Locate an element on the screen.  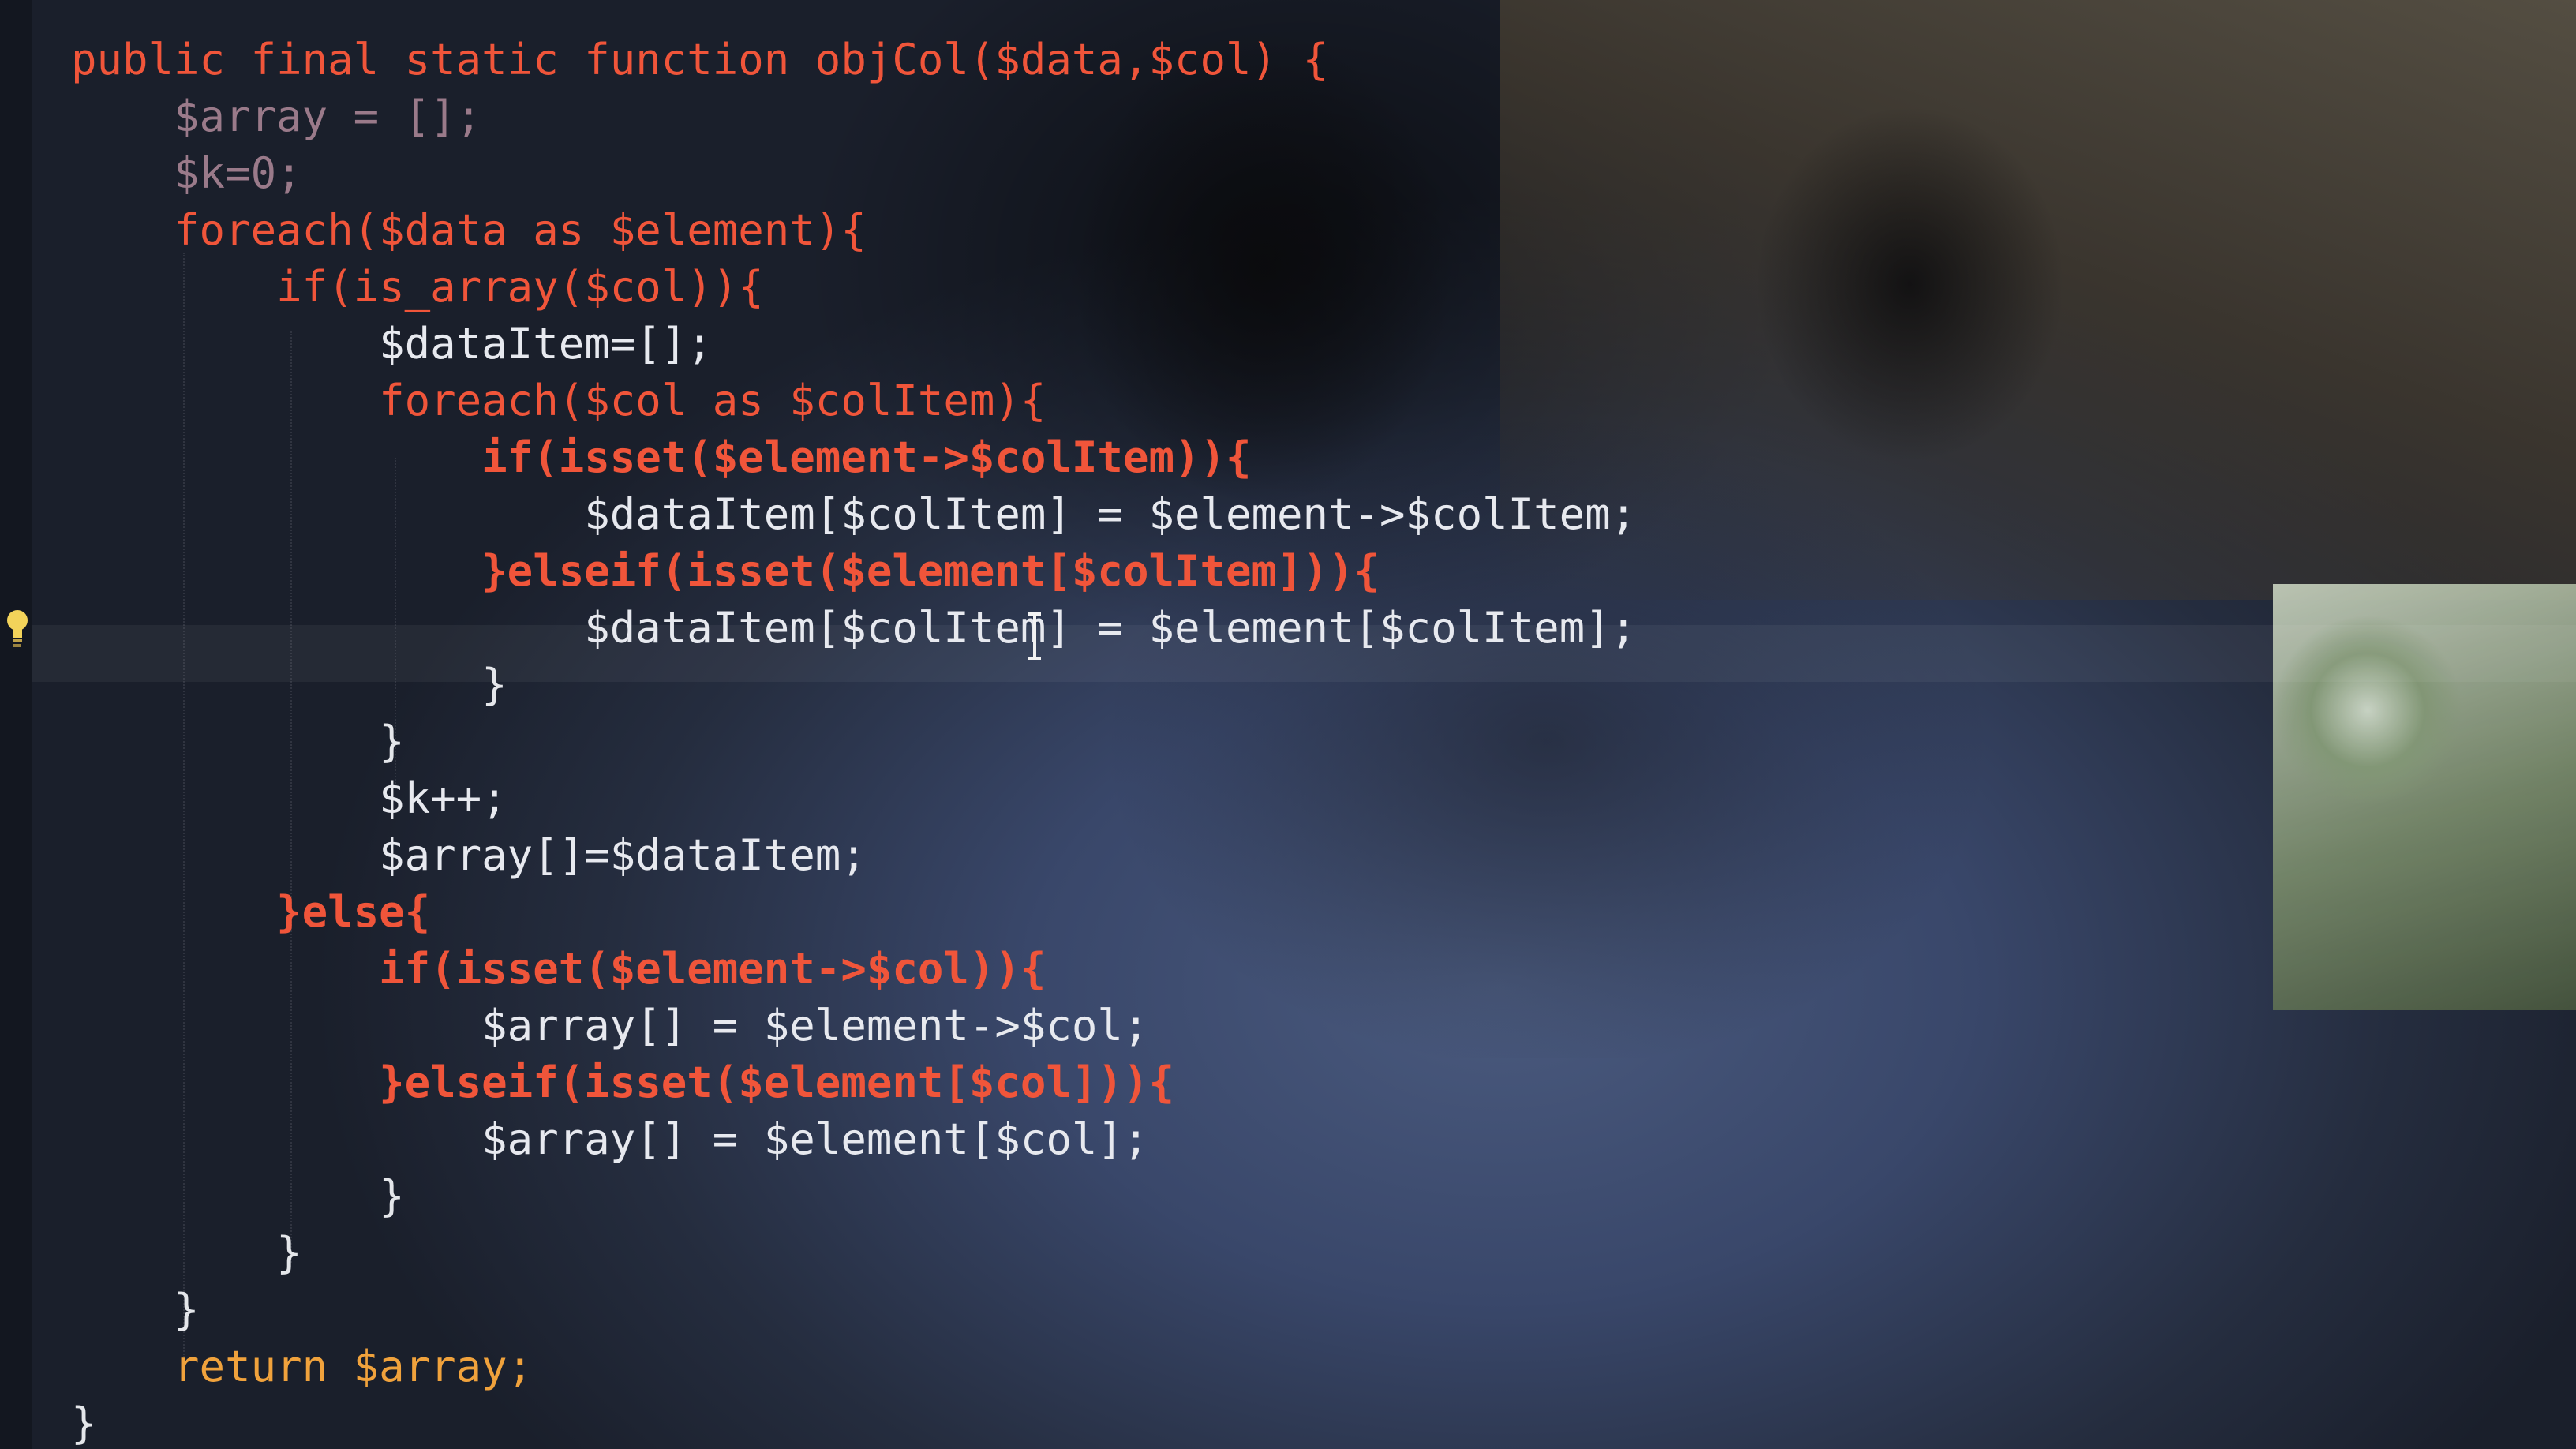
code-line: $array[] = $element->$col; is located at coordinates (609, 1026).